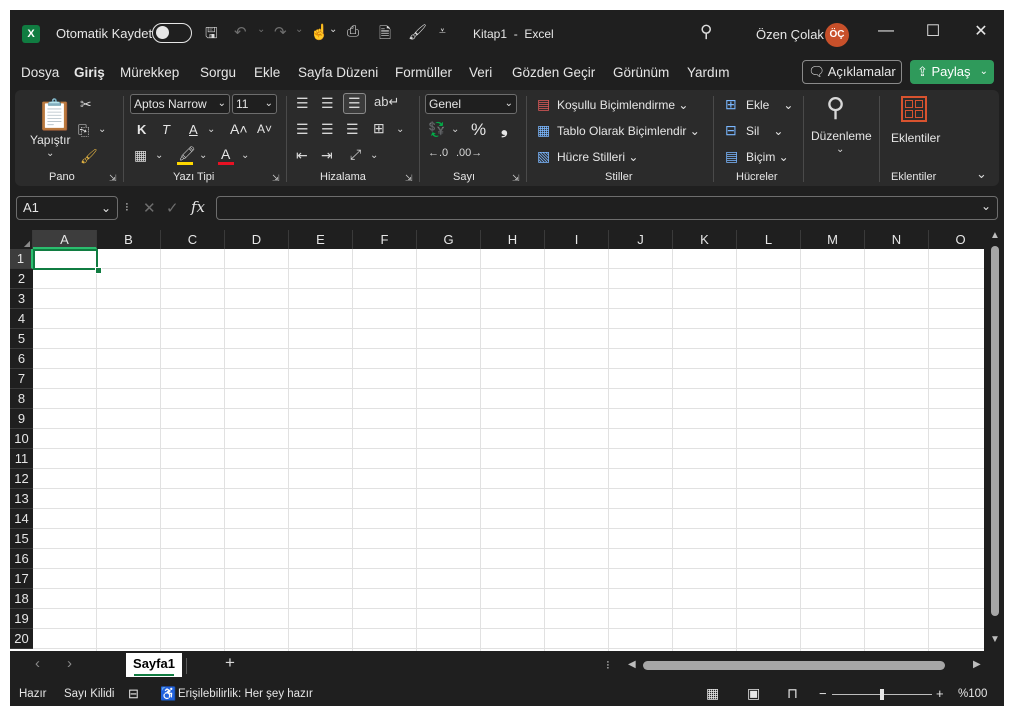 Image resolution: width=1011 pixels, height=712 pixels. What do you see at coordinates (276, 178) in the screenshot?
I see `font-launcher-icon: ⇲` at bounding box center [276, 178].